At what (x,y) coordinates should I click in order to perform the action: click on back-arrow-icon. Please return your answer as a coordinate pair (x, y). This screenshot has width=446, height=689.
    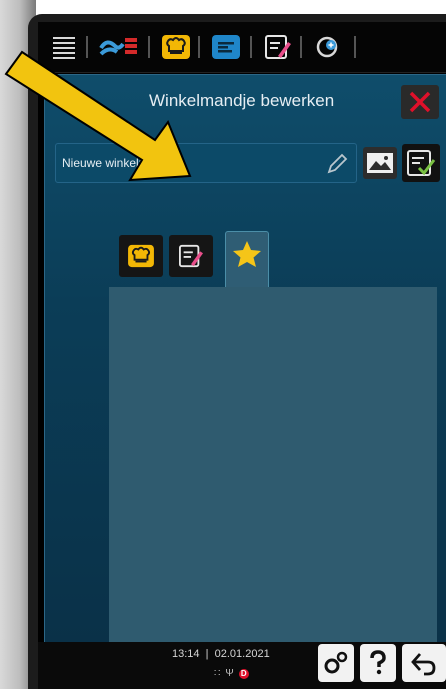
    Looking at the image, I should click on (423, 664).